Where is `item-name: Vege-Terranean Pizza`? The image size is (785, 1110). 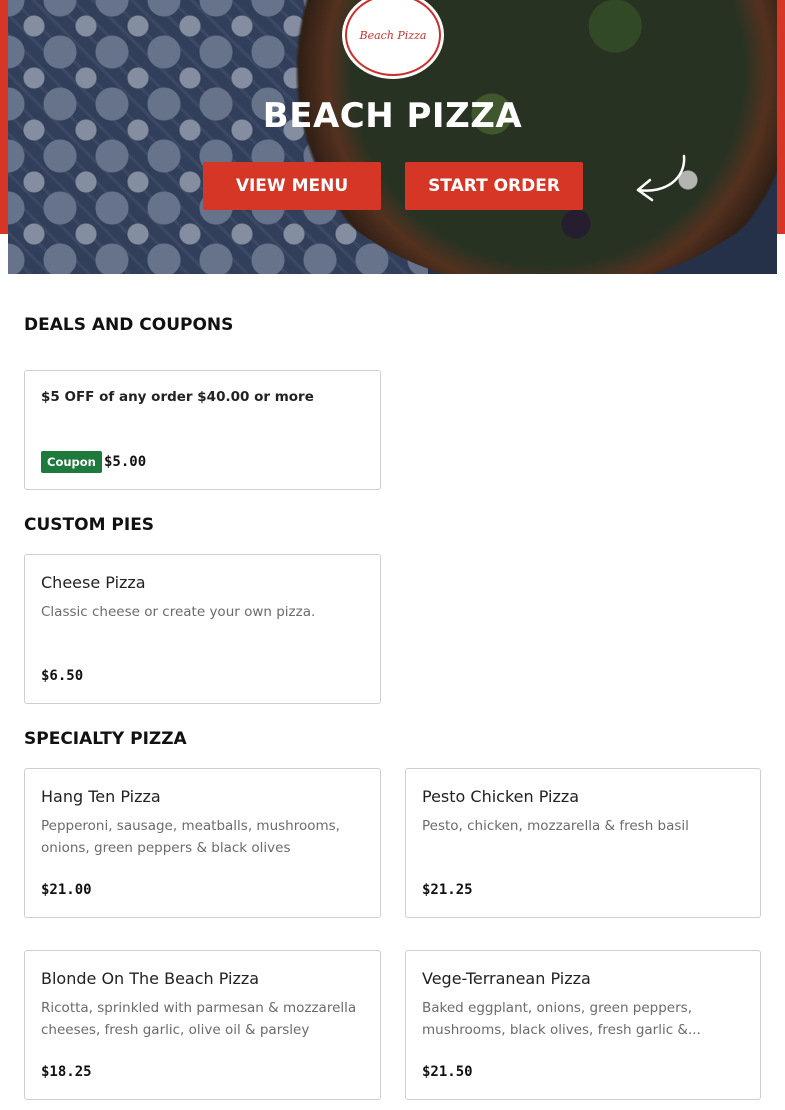
item-name: Vege-Terranean Pizza is located at coordinates (506, 978).